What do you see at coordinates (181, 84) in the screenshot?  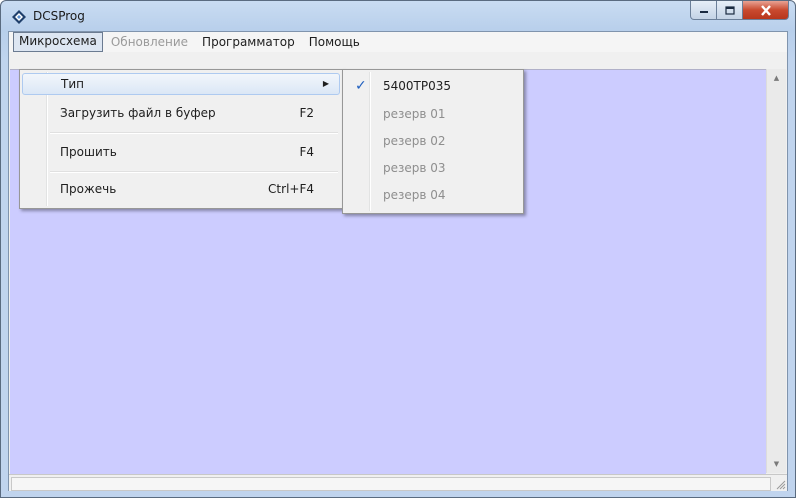 I see `menu-item-tip: Тип ▶` at bounding box center [181, 84].